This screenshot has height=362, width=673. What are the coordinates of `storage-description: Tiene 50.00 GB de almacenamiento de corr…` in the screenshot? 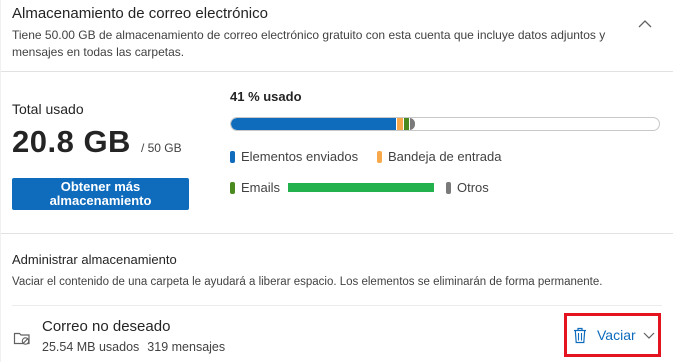 It's located at (309, 43).